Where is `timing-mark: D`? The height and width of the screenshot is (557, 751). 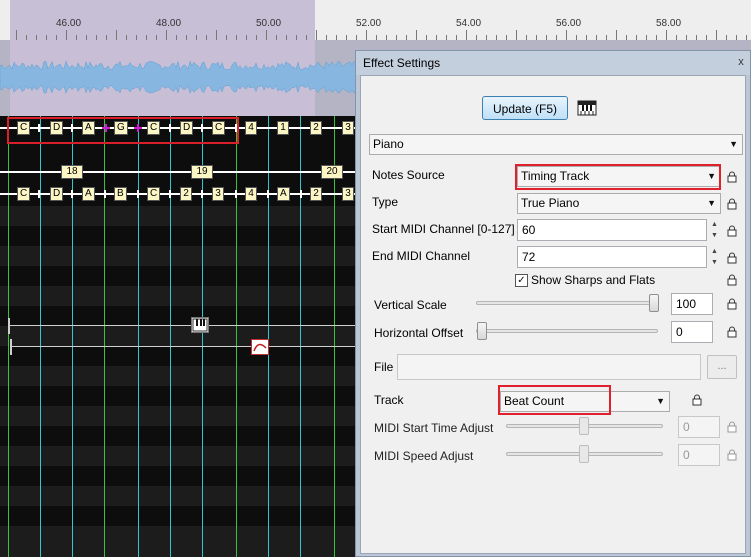 timing-mark: D is located at coordinates (57, 194).